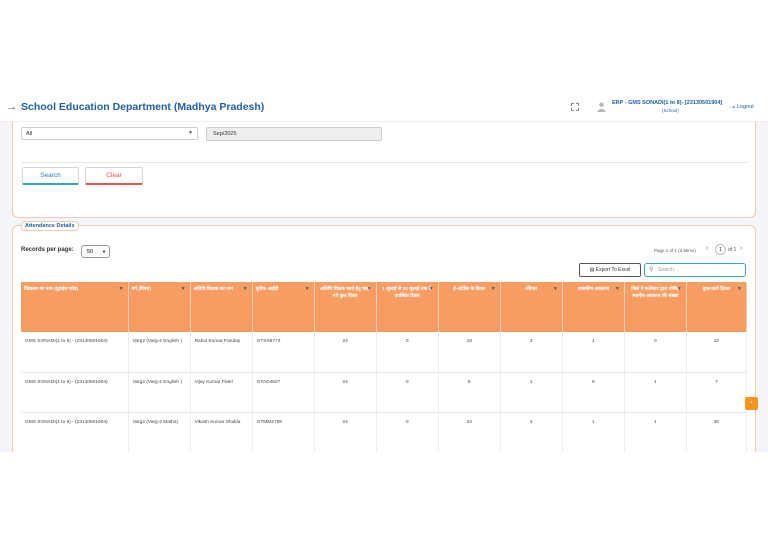 This screenshot has height=543, width=768. I want to click on export-excel-button: ▤ Export To Excel, so click(610, 270).